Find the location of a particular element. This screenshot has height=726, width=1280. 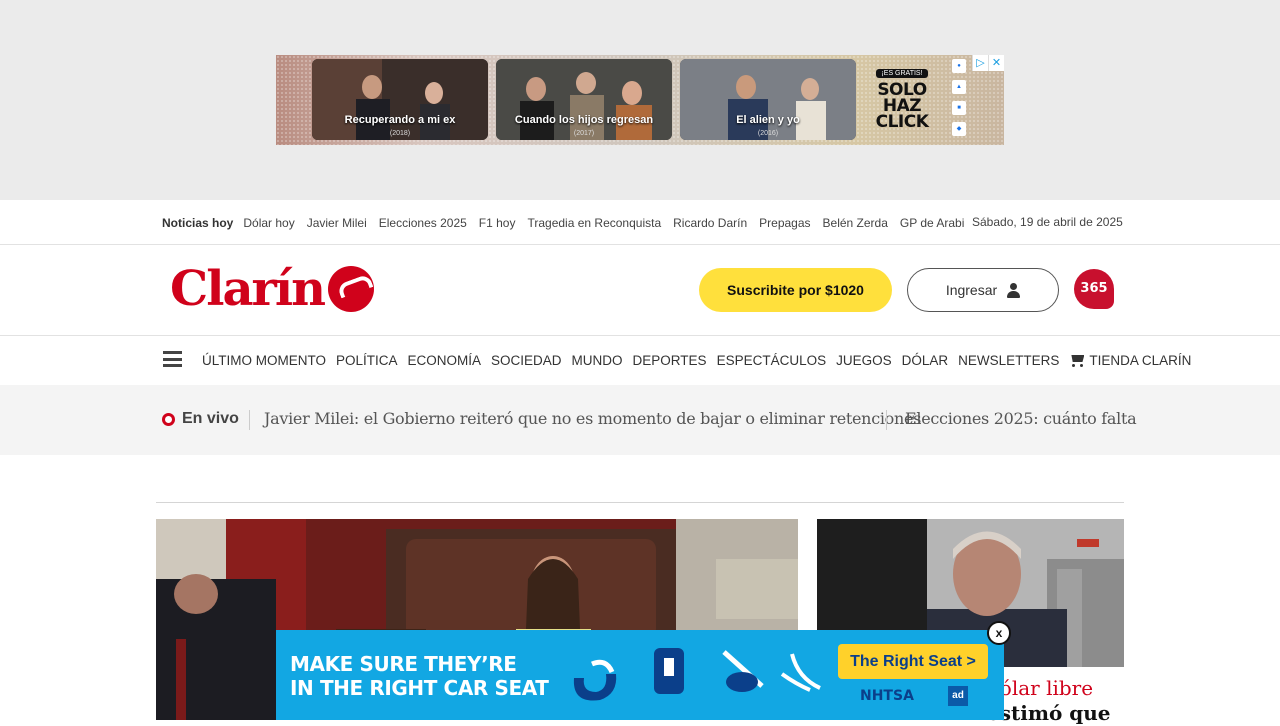

live-label: En vivo is located at coordinates (210, 418).